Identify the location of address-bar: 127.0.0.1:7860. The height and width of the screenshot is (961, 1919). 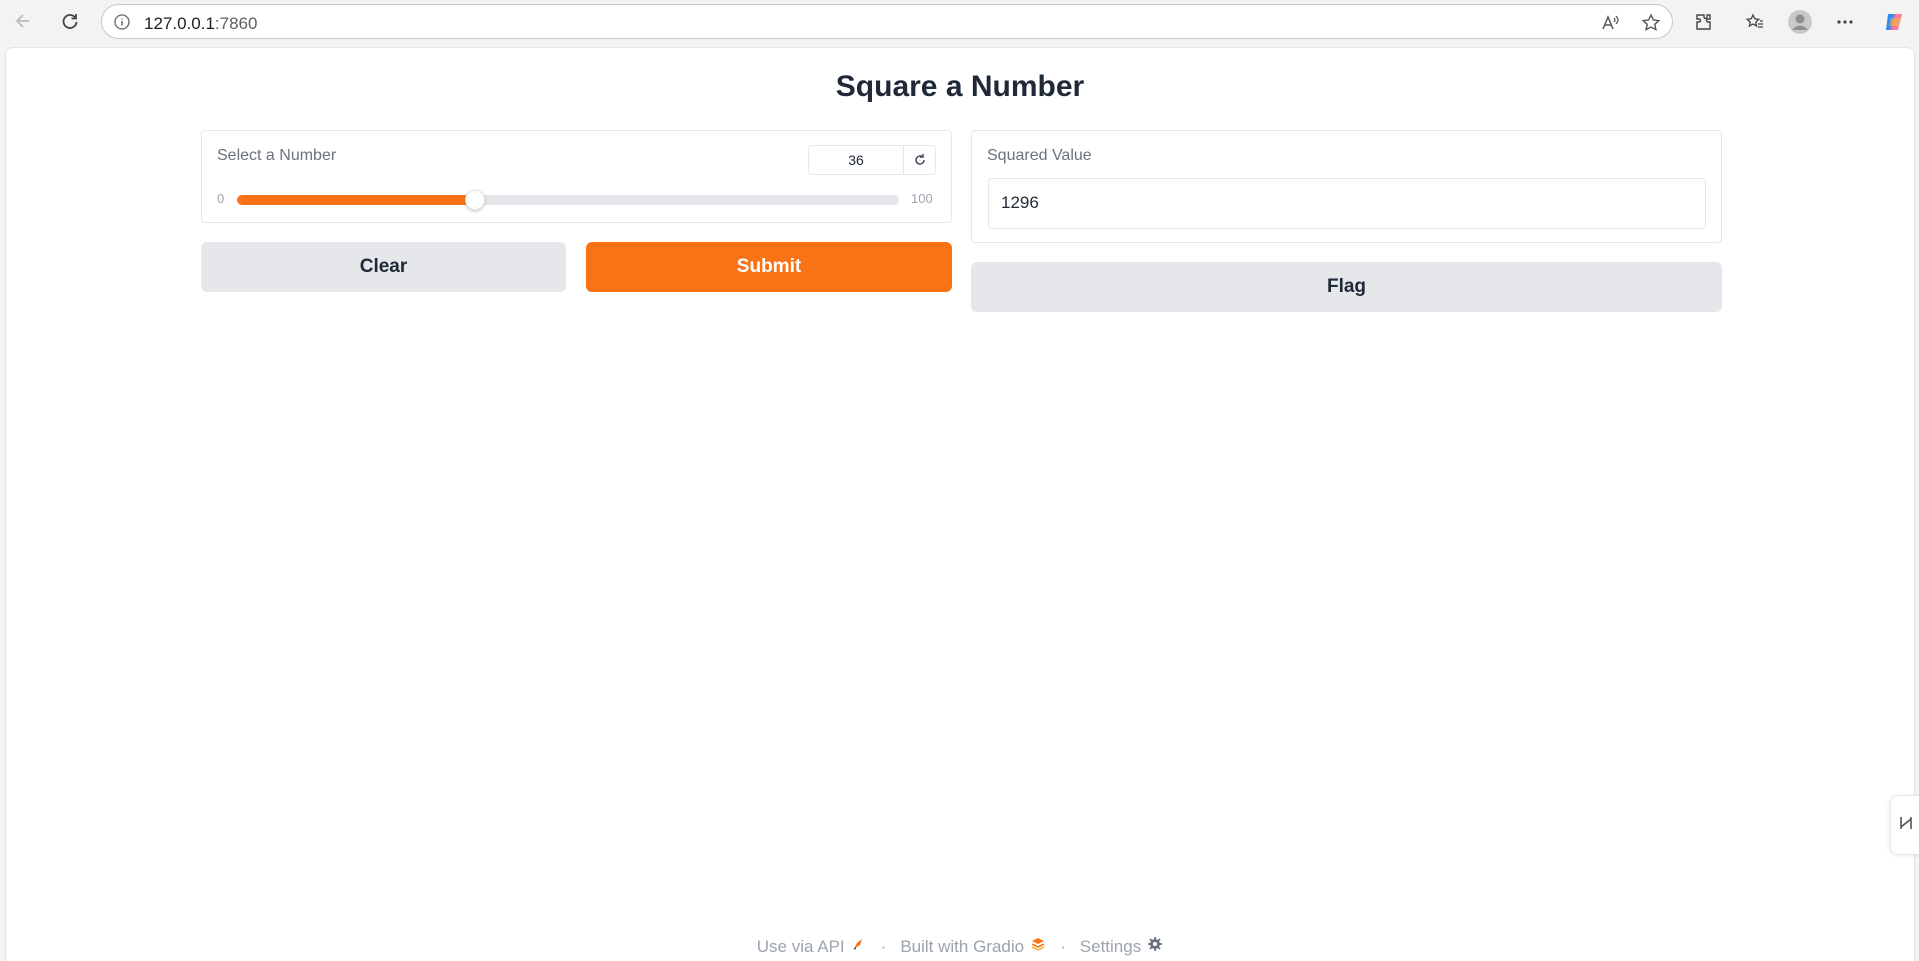
(887, 21).